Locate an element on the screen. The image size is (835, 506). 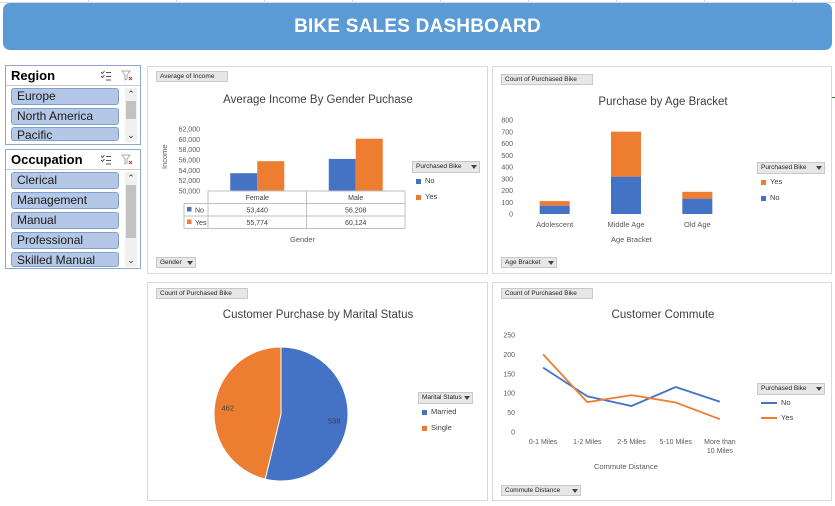
slicer-header: Occupation is located at coordinates (73, 160).